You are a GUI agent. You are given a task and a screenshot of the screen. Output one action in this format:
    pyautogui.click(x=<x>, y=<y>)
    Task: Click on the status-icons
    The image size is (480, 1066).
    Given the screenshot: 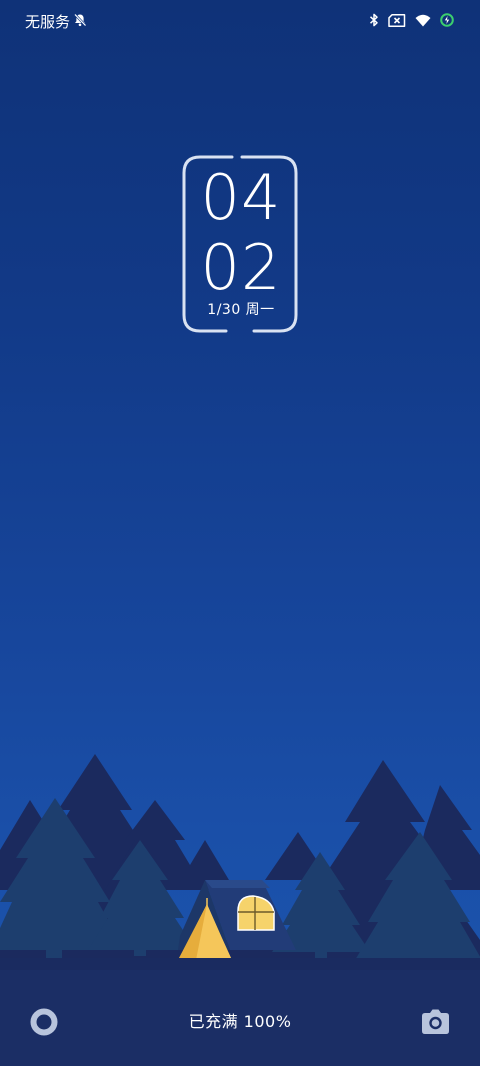 What is the action you would take?
    pyautogui.click(x=411, y=20)
    